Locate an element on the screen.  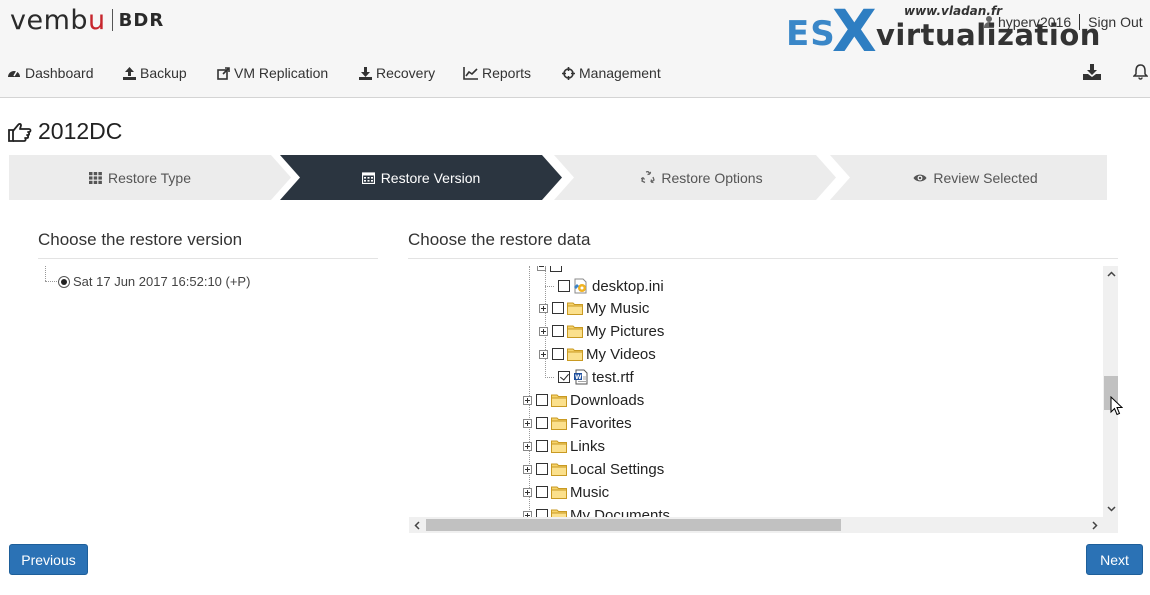
external-link-icon is located at coordinates (223, 73).